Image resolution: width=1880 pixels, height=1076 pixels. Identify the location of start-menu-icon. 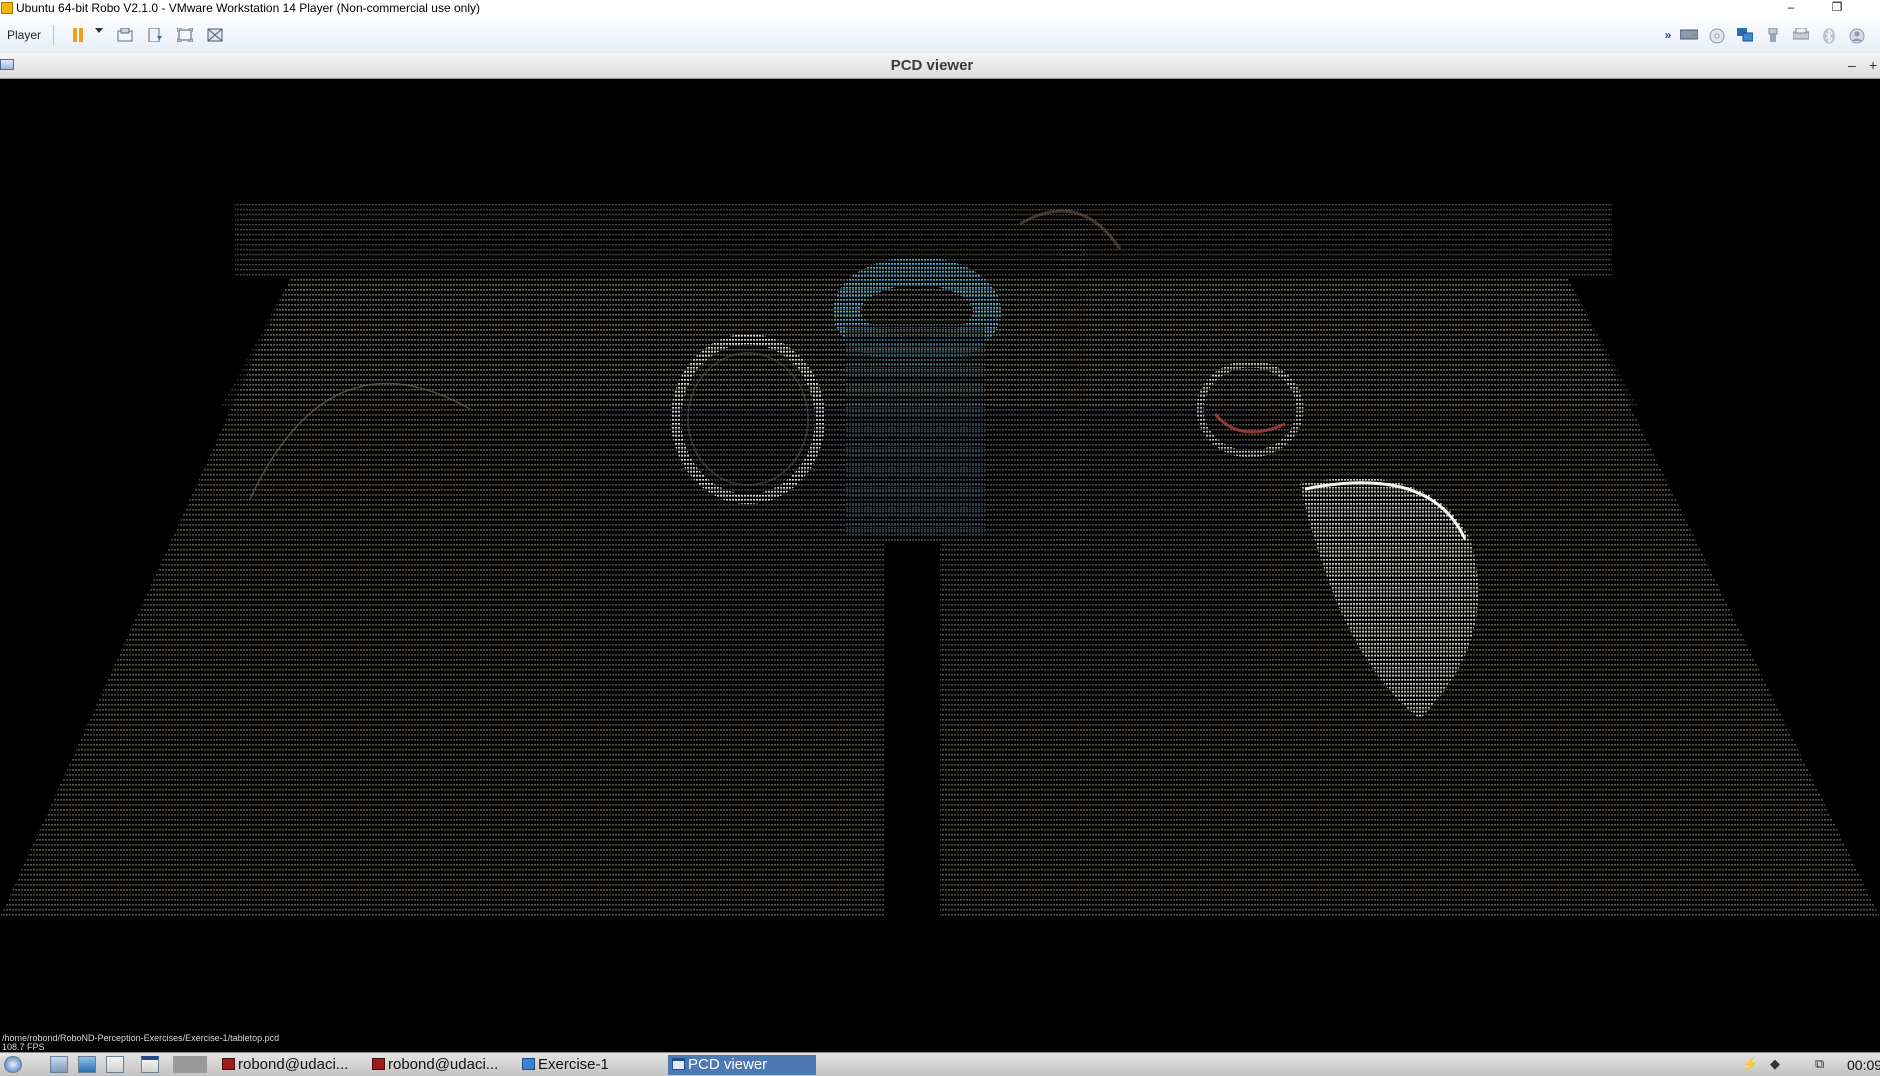
(13, 1064).